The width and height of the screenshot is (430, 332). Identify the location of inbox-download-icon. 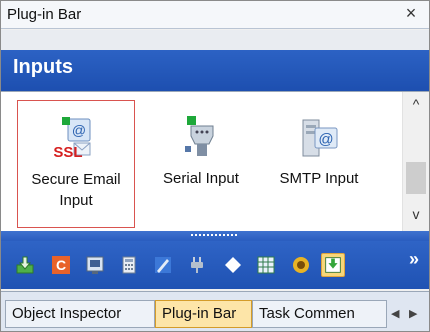
(333, 265).